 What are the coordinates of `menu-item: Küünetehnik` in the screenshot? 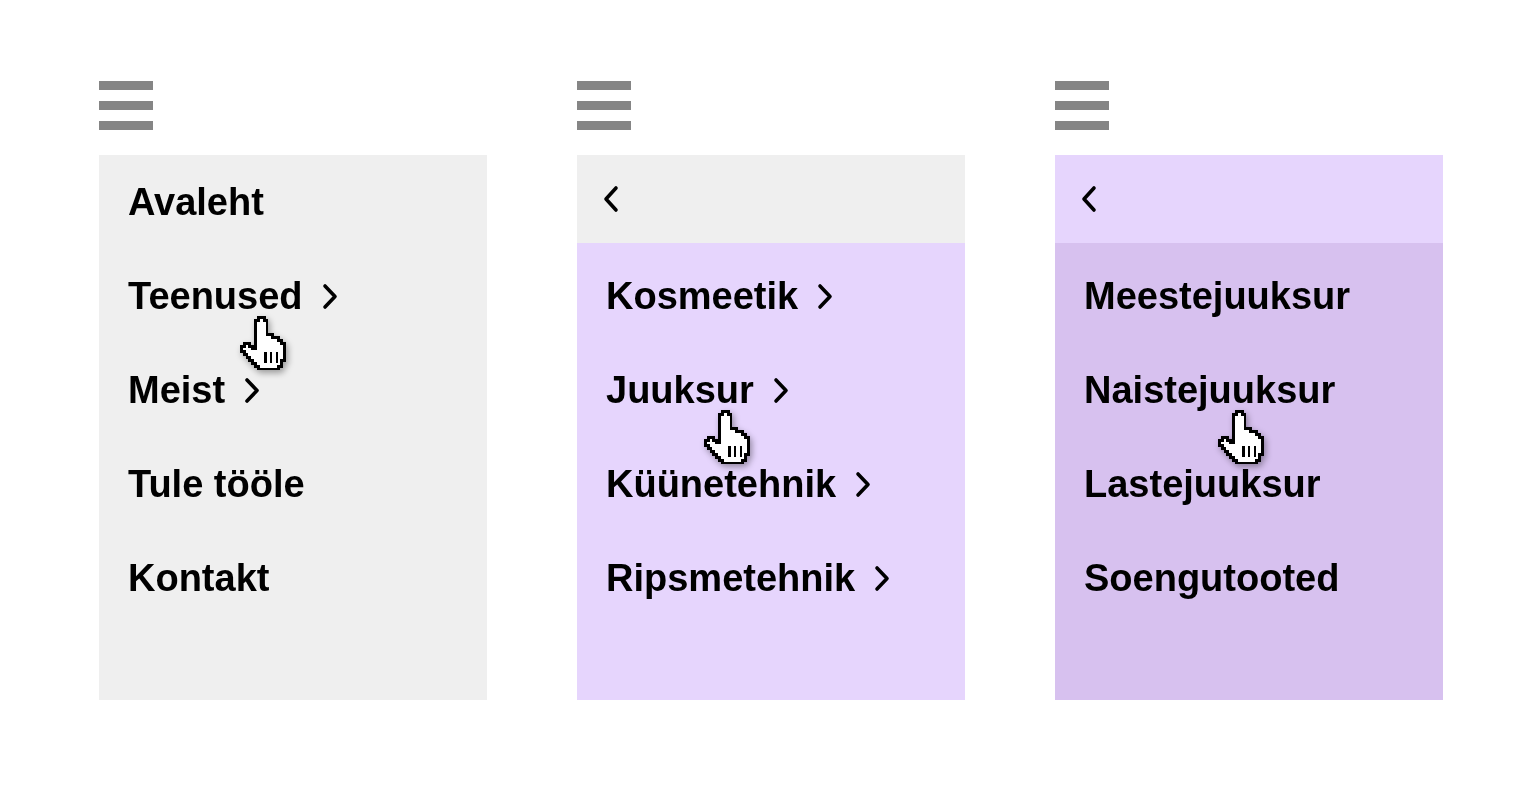 It's located at (739, 484).